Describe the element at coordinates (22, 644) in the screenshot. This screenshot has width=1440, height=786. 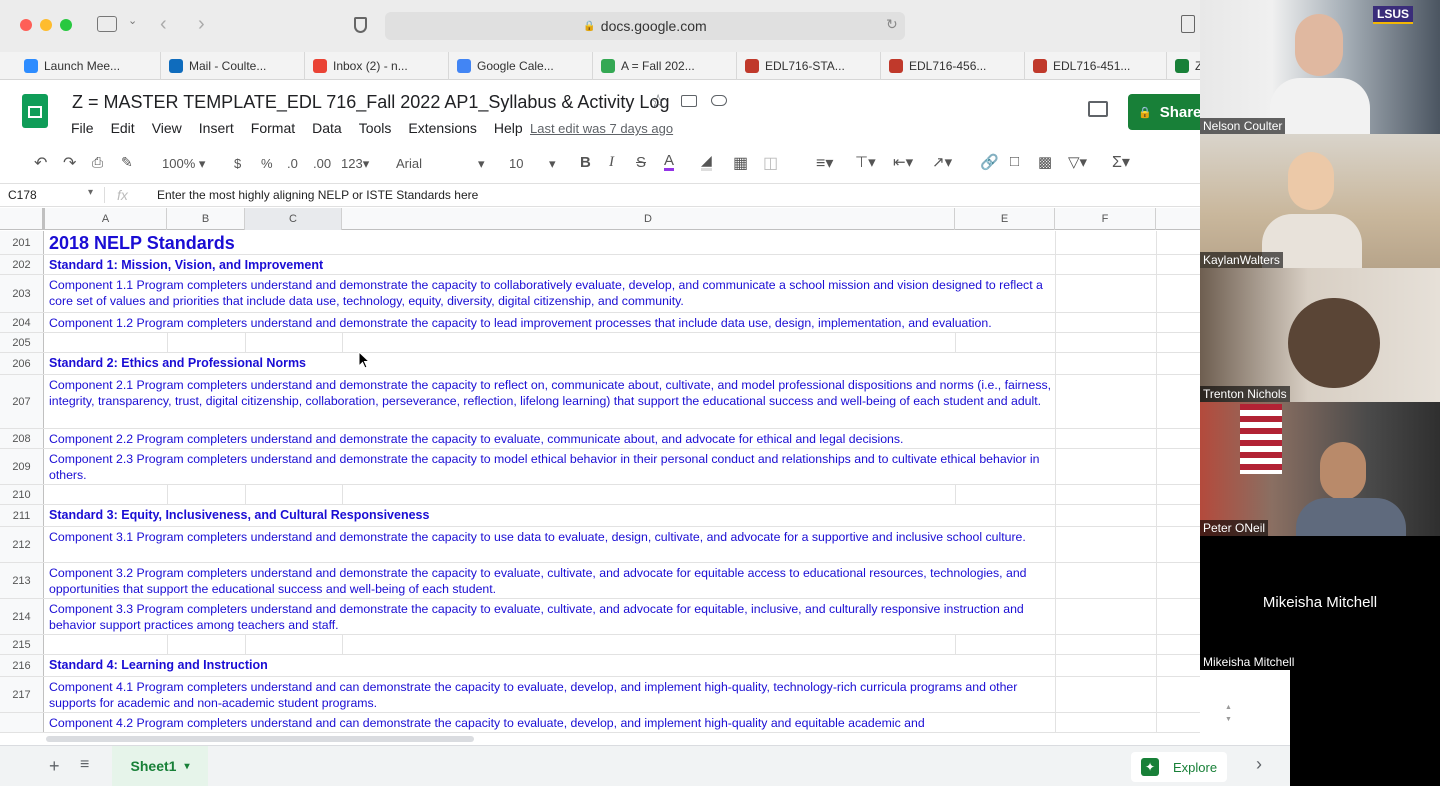
I see `row-number: 215` at that location.